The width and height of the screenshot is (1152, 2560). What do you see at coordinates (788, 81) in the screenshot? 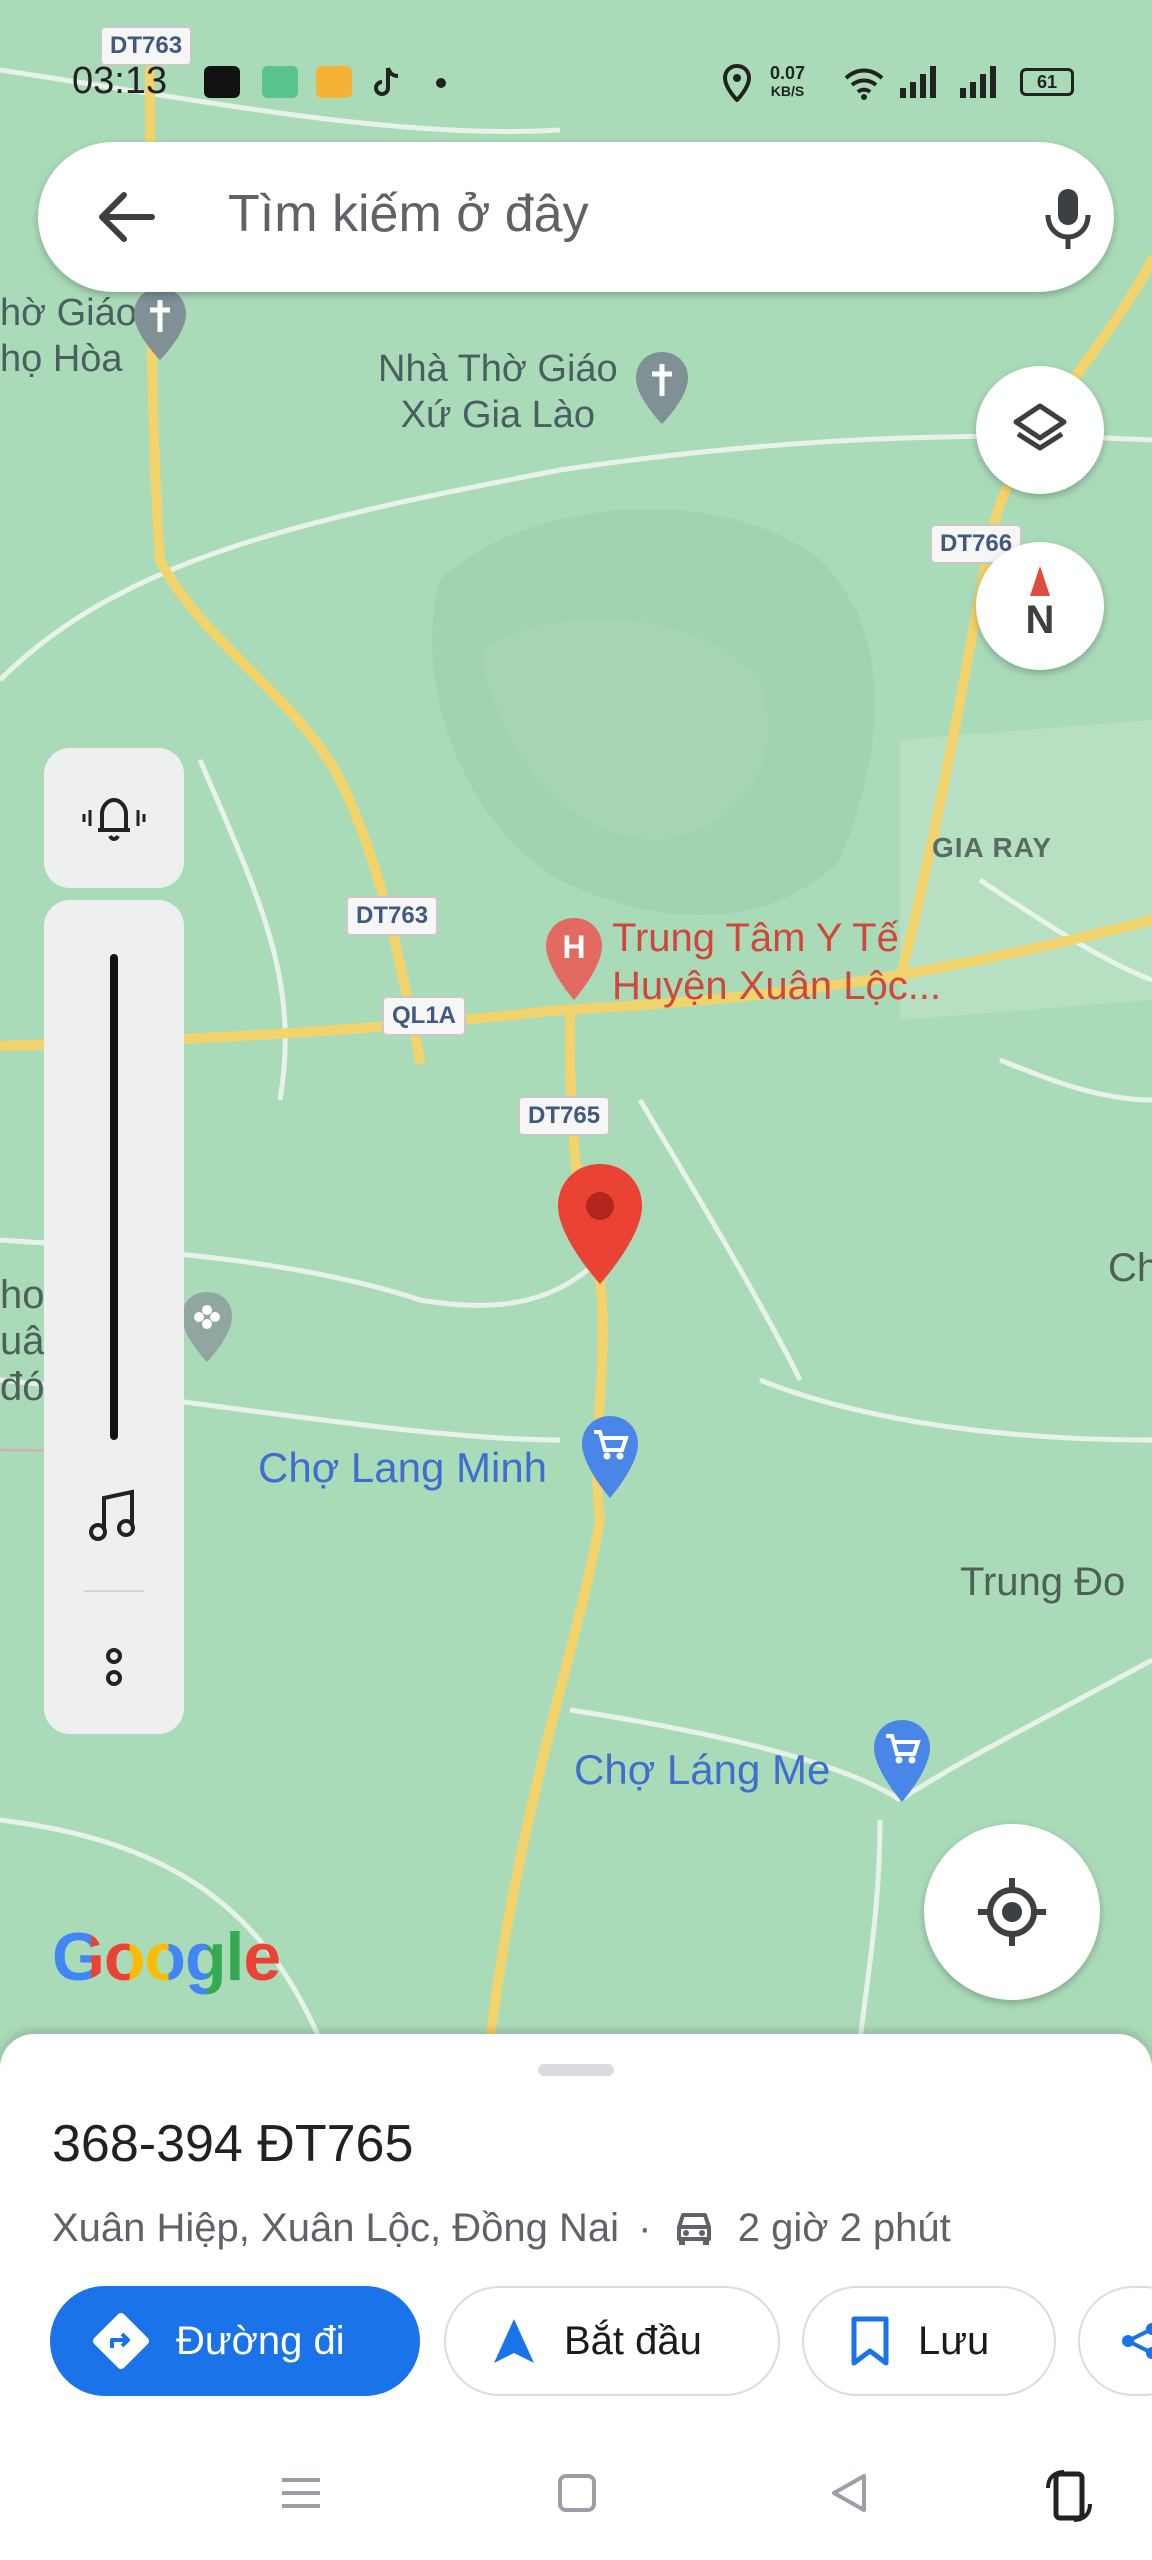
I see `network-speed: 0.07 KB/S` at bounding box center [788, 81].